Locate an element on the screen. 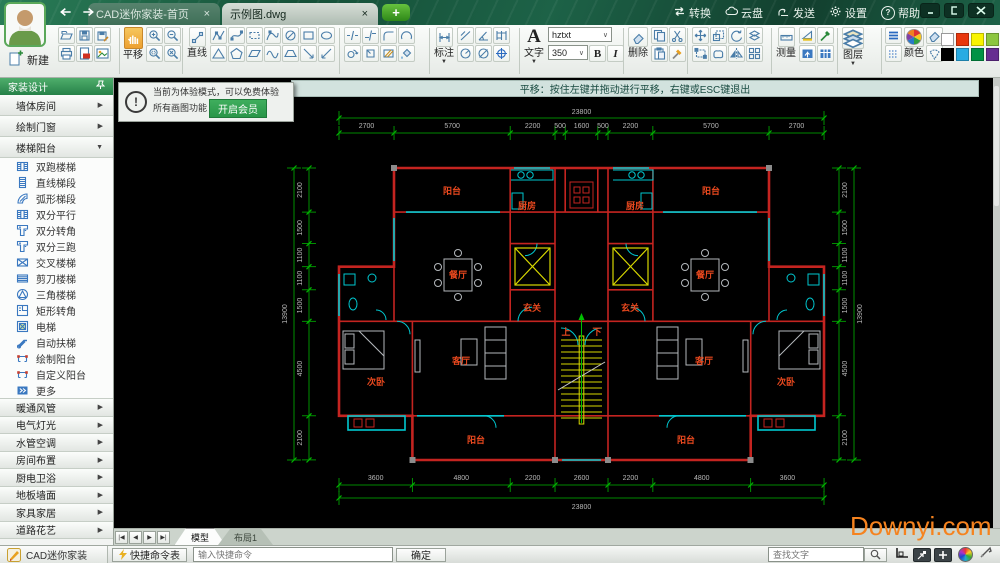 This screenshot has width=1000, height=563. fillet-tool is located at coordinates (388, 35).